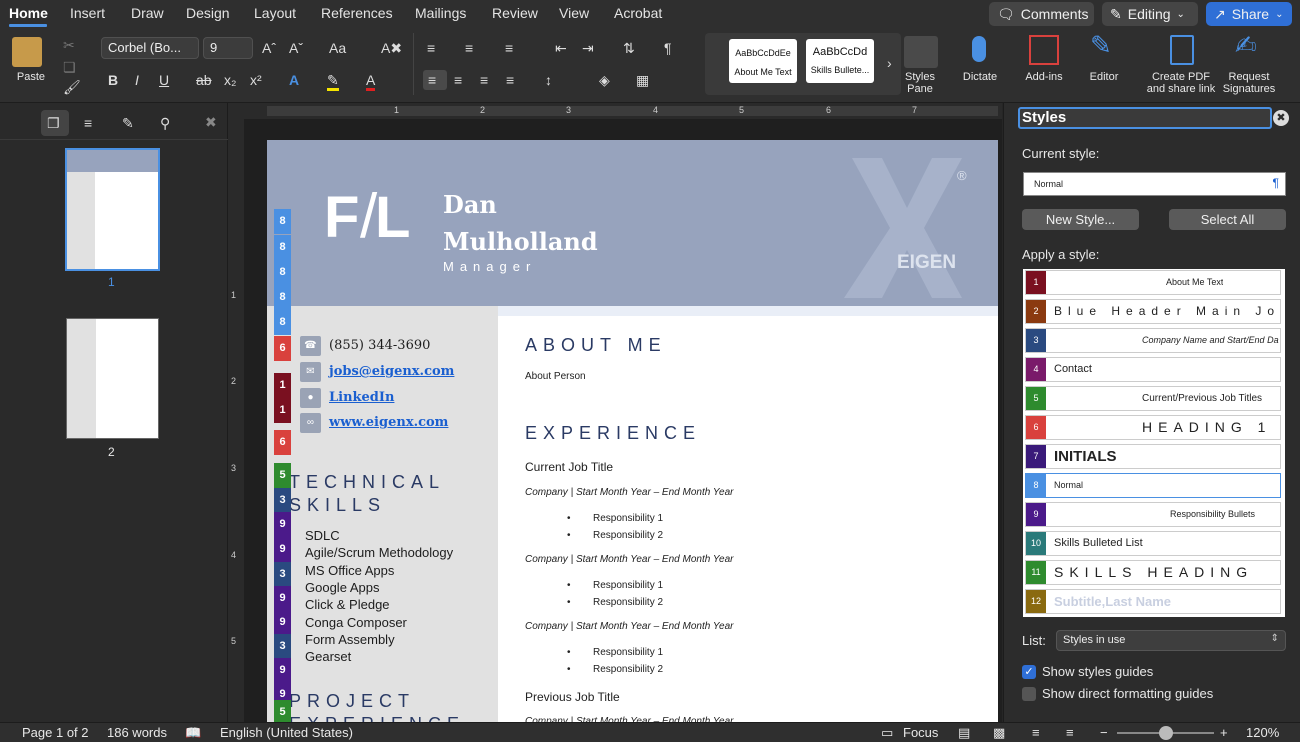  Describe the element at coordinates (642, 80) in the screenshot. I see `borders-icon: ▦` at that location.